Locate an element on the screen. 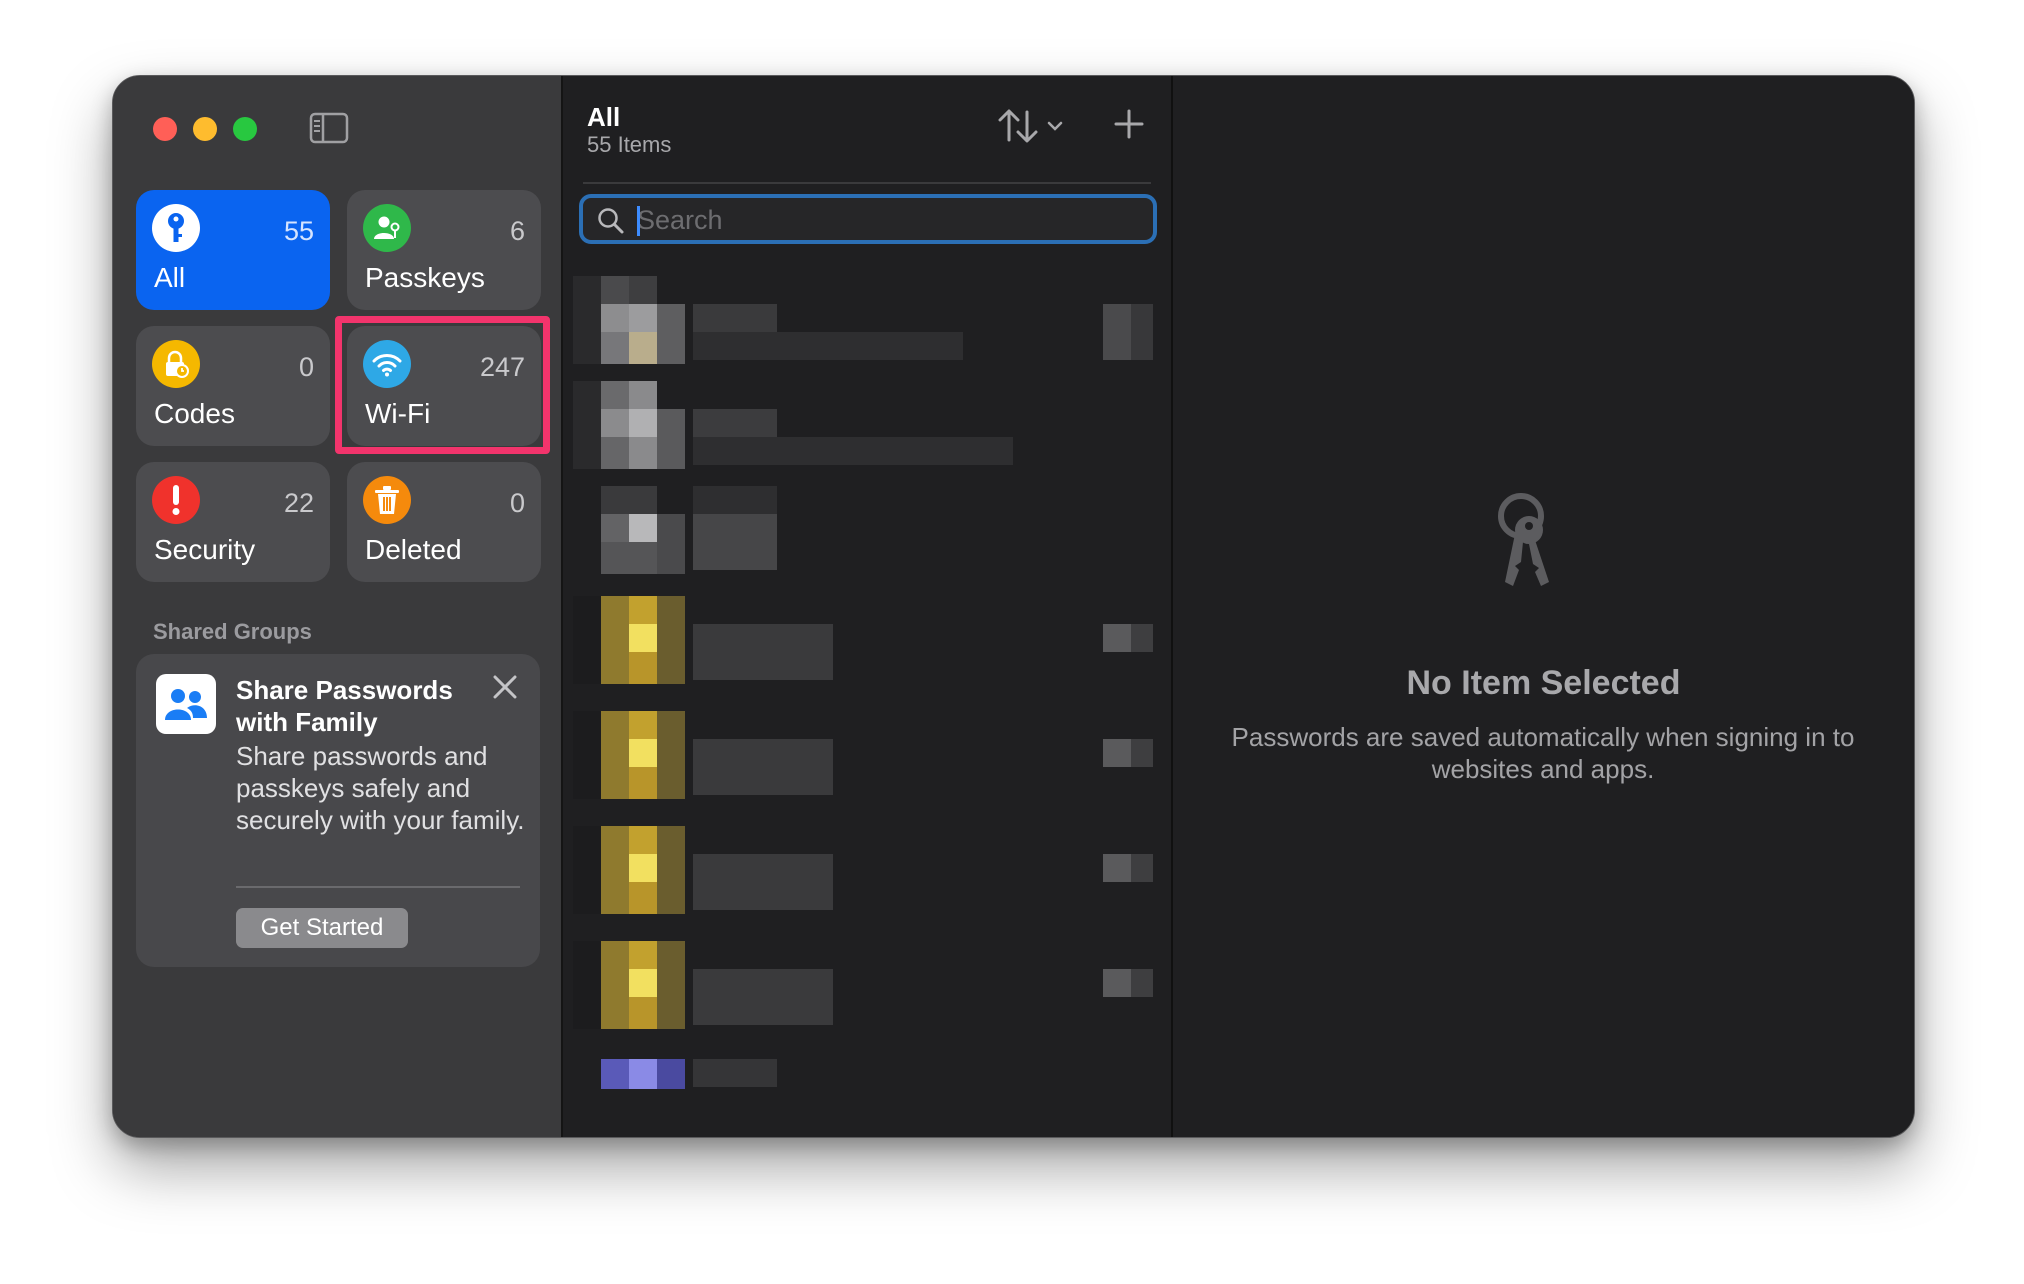  share-card-divider is located at coordinates (378, 887).